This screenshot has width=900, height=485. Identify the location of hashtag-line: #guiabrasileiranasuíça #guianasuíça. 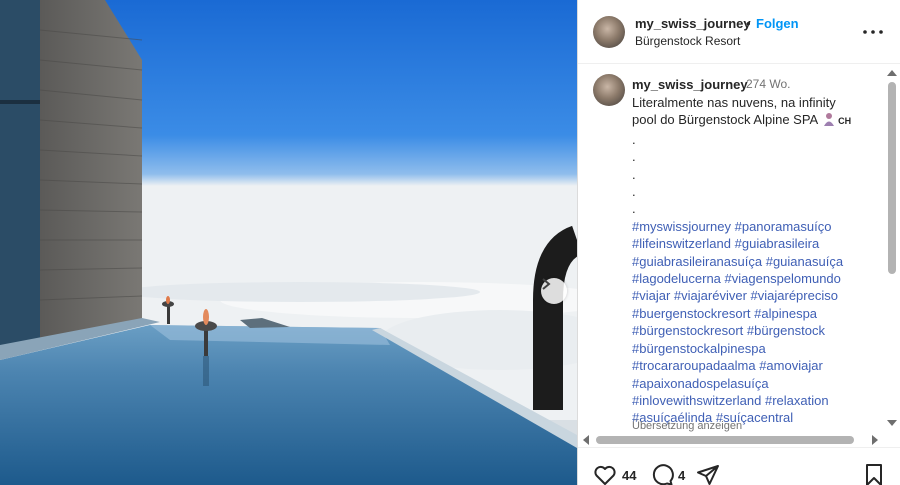
(757, 261).